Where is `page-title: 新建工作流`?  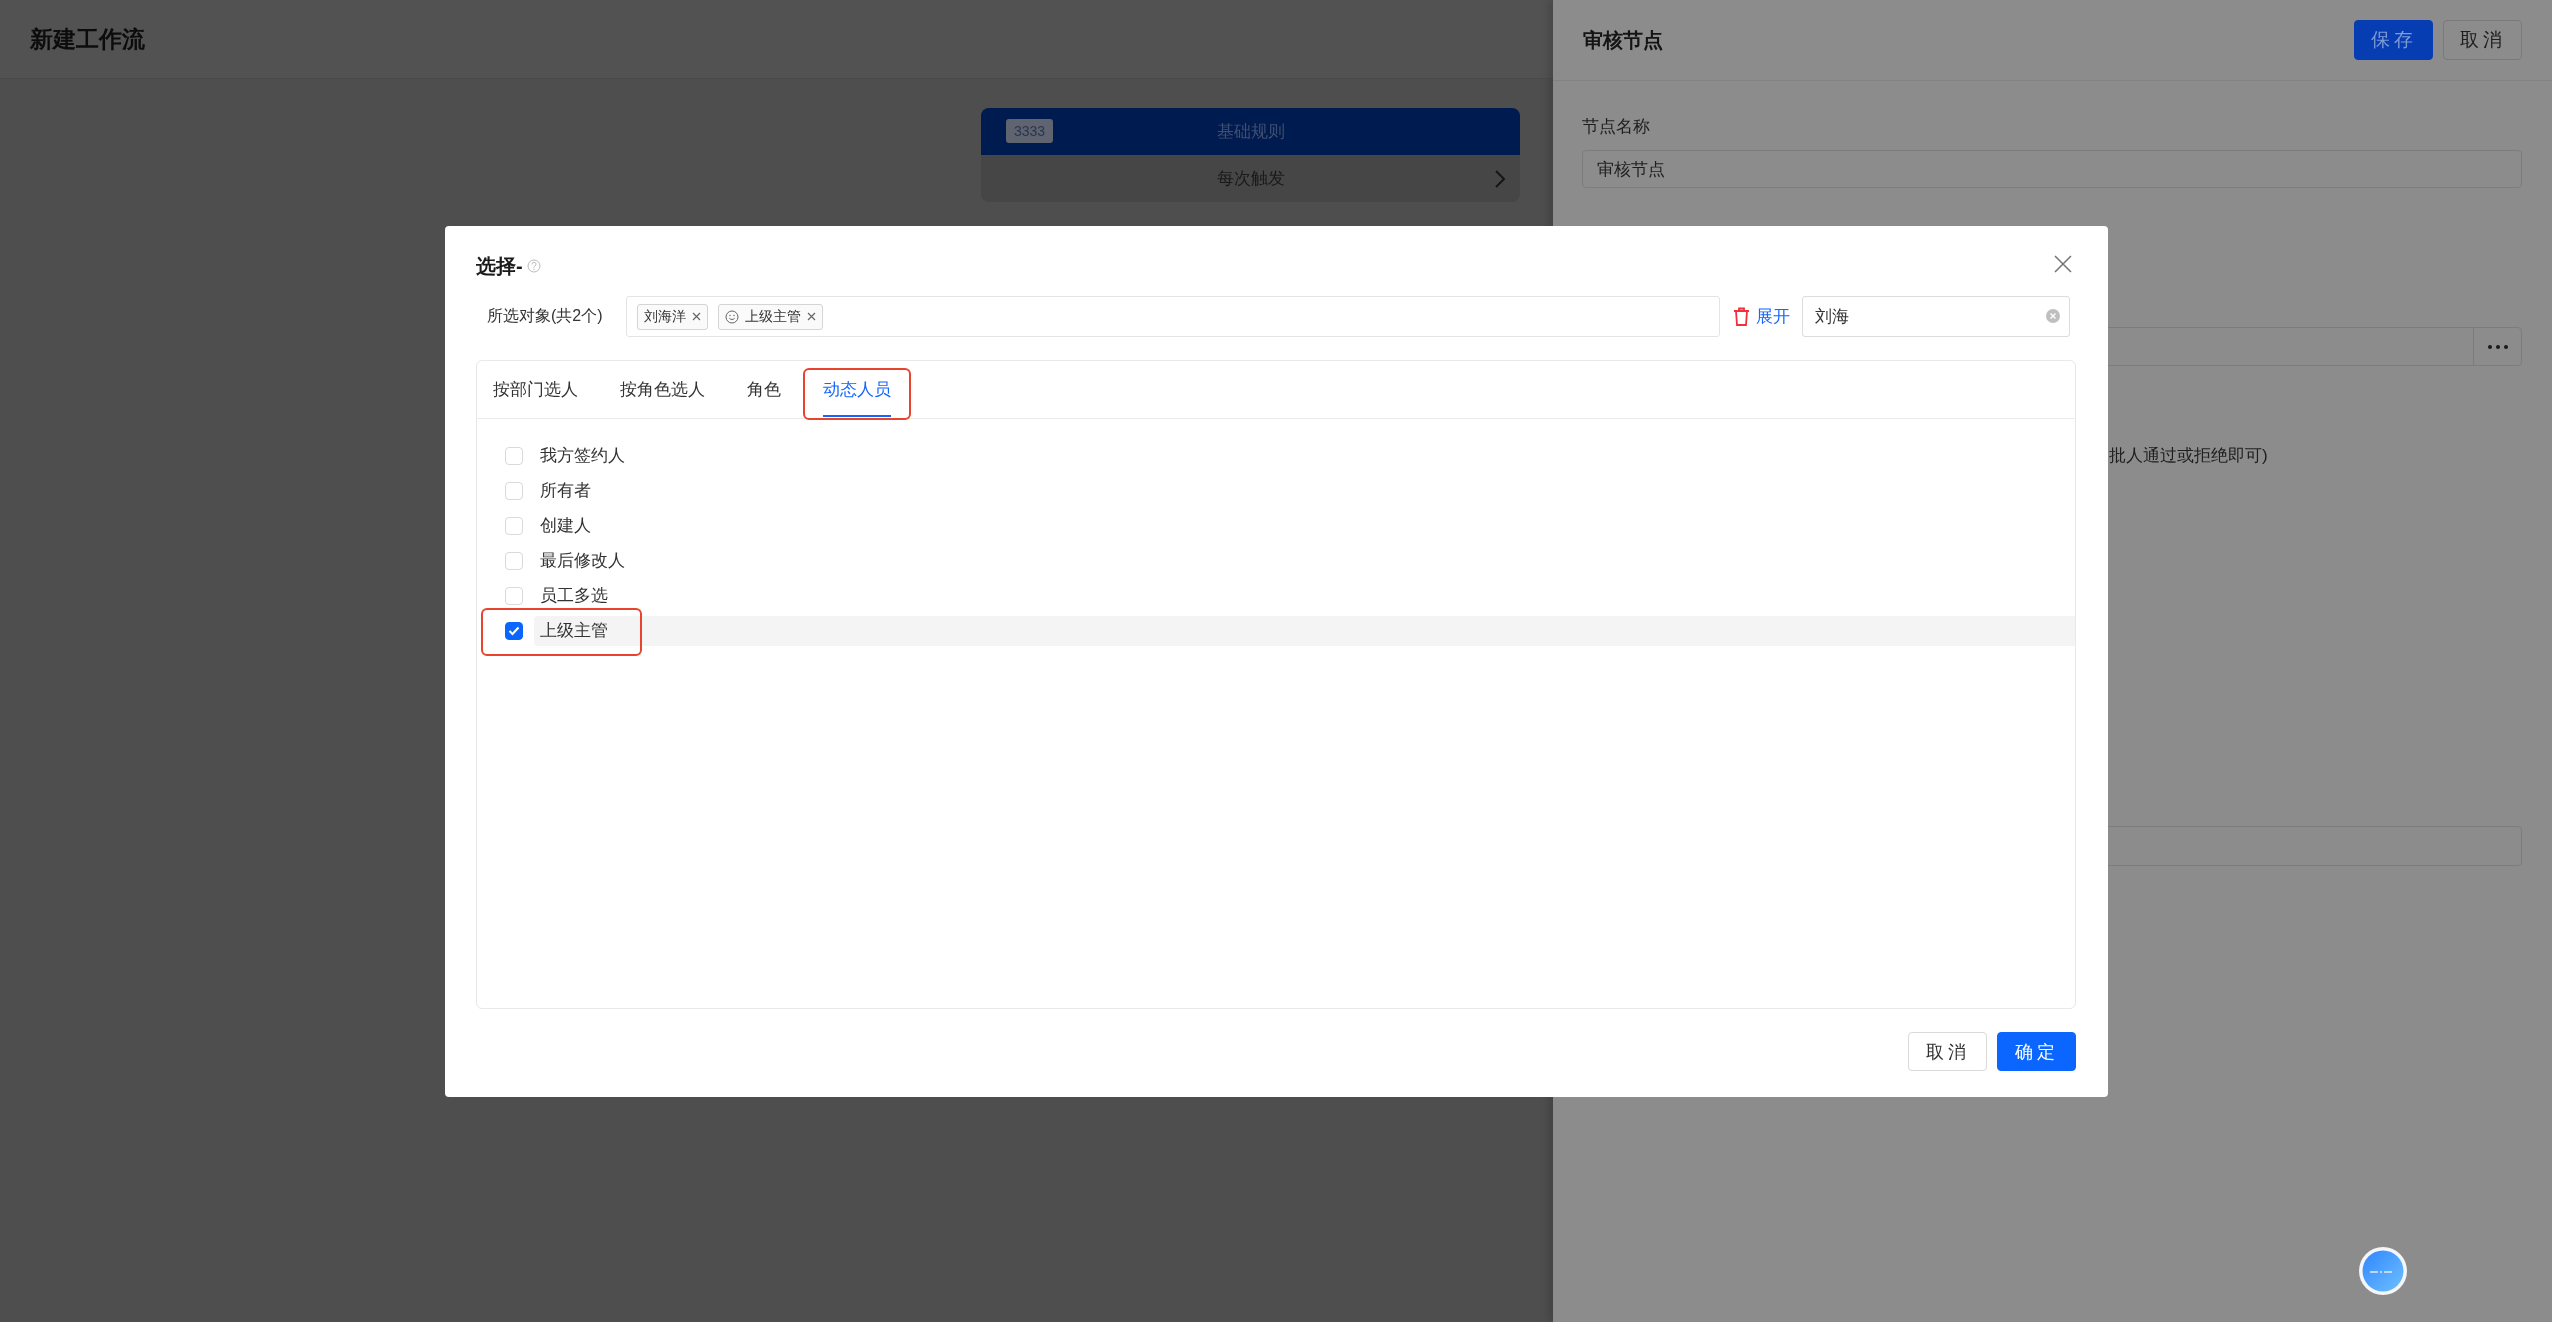 page-title: 新建工作流 is located at coordinates (87, 39).